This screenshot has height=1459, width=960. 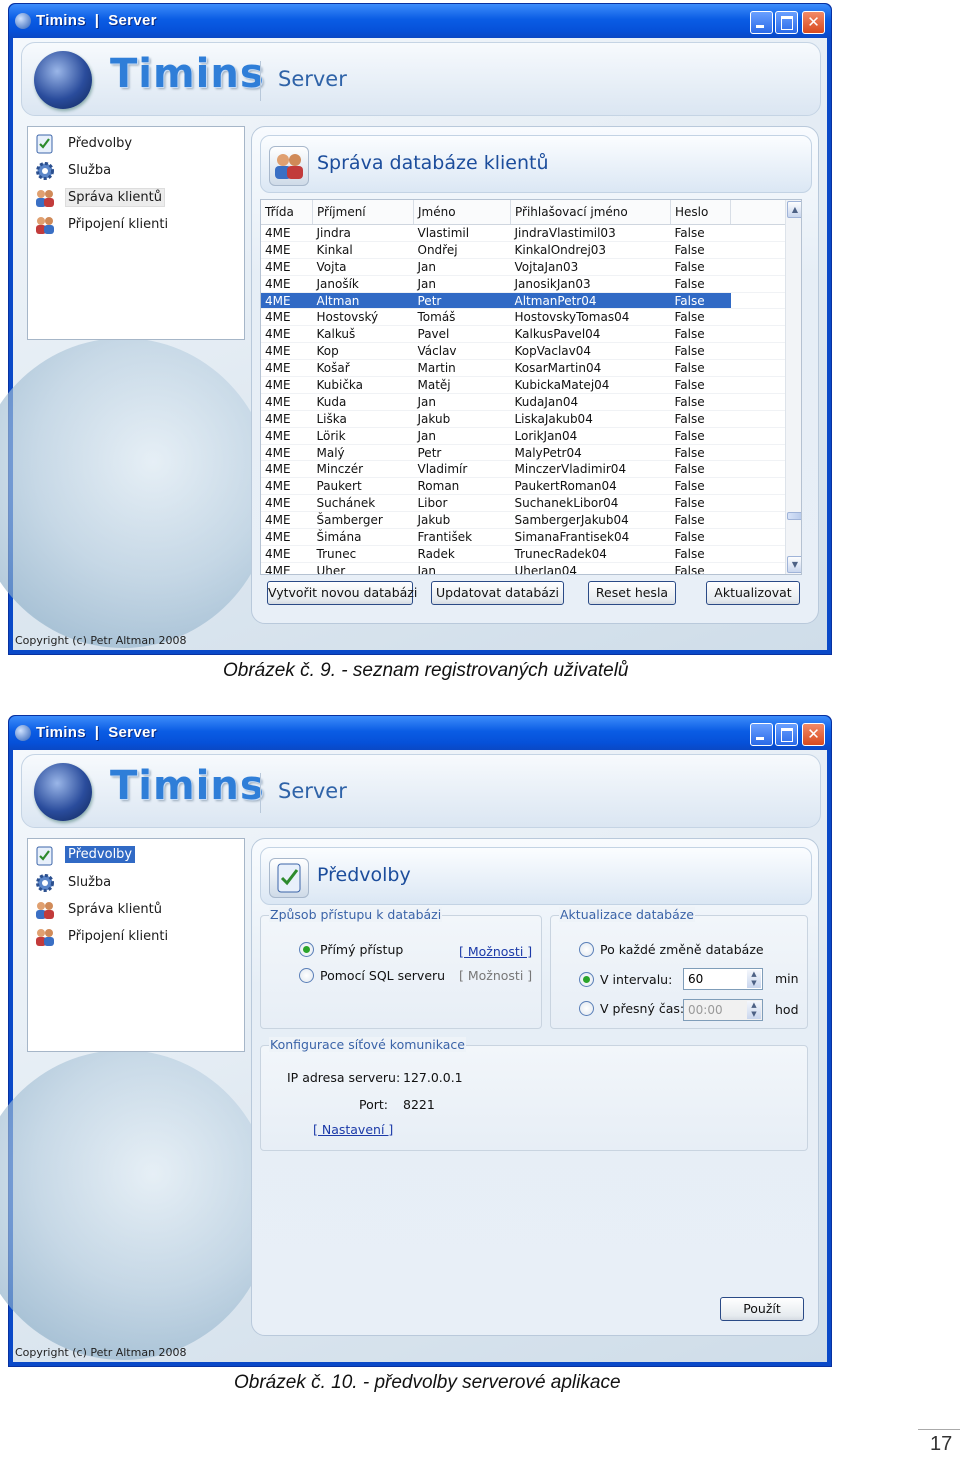 What do you see at coordinates (363, 212) in the screenshot?
I see `column-header: Příjmení` at bounding box center [363, 212].